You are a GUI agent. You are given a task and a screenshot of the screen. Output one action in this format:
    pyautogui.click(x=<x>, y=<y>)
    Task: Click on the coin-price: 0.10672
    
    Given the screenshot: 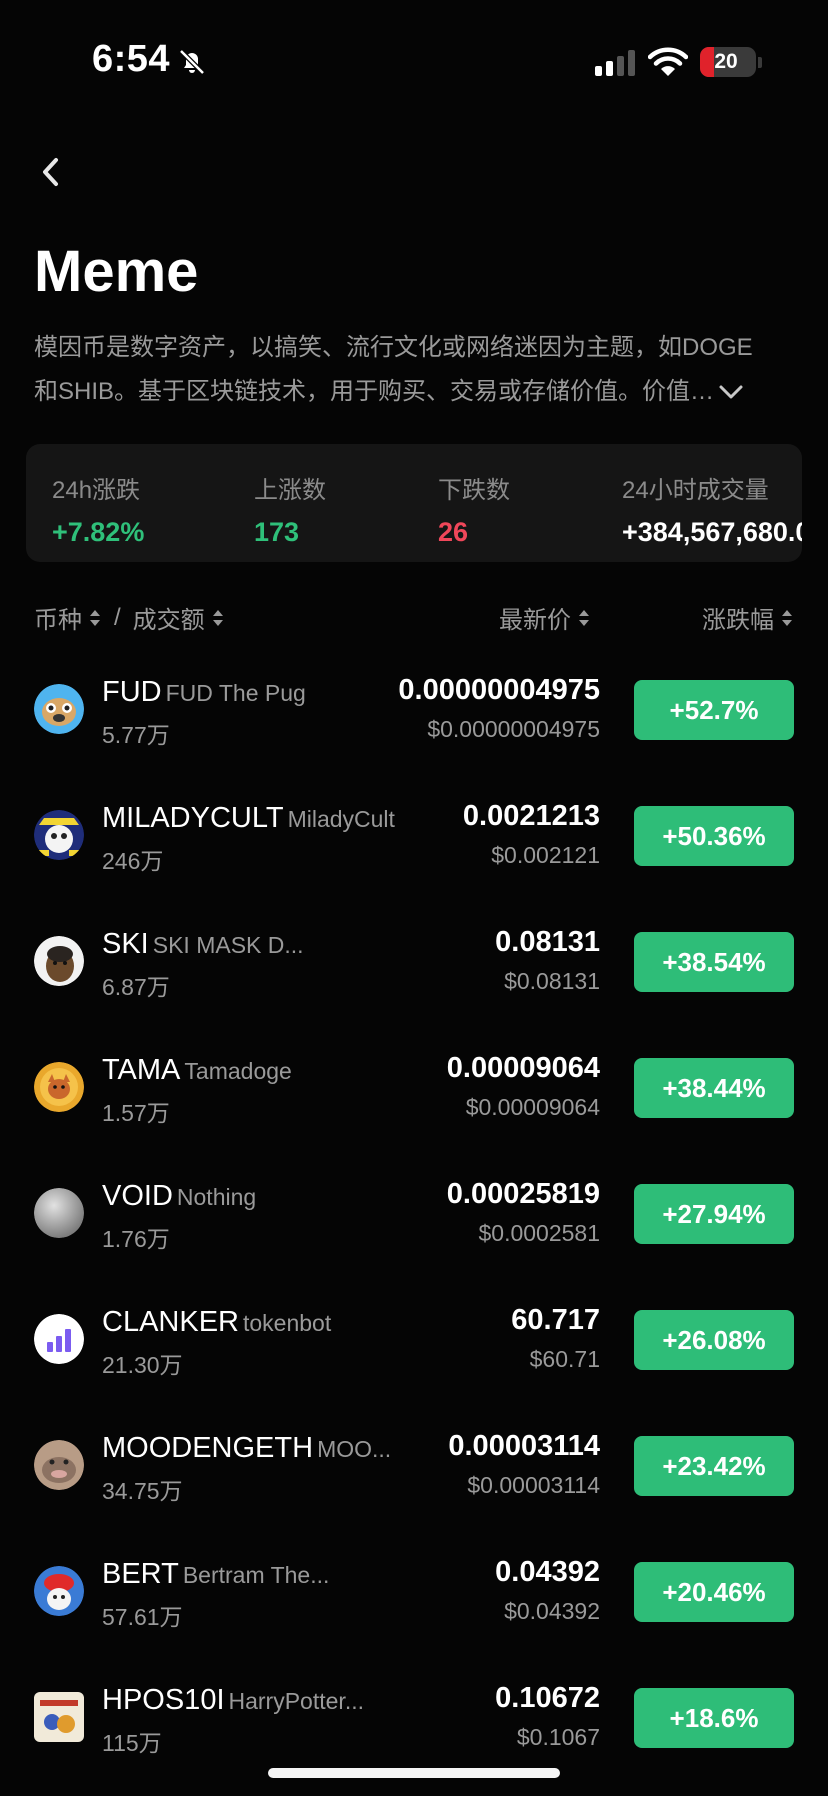 What is the action you would take?
    pyautogui.click(x=547, y=1698)
    